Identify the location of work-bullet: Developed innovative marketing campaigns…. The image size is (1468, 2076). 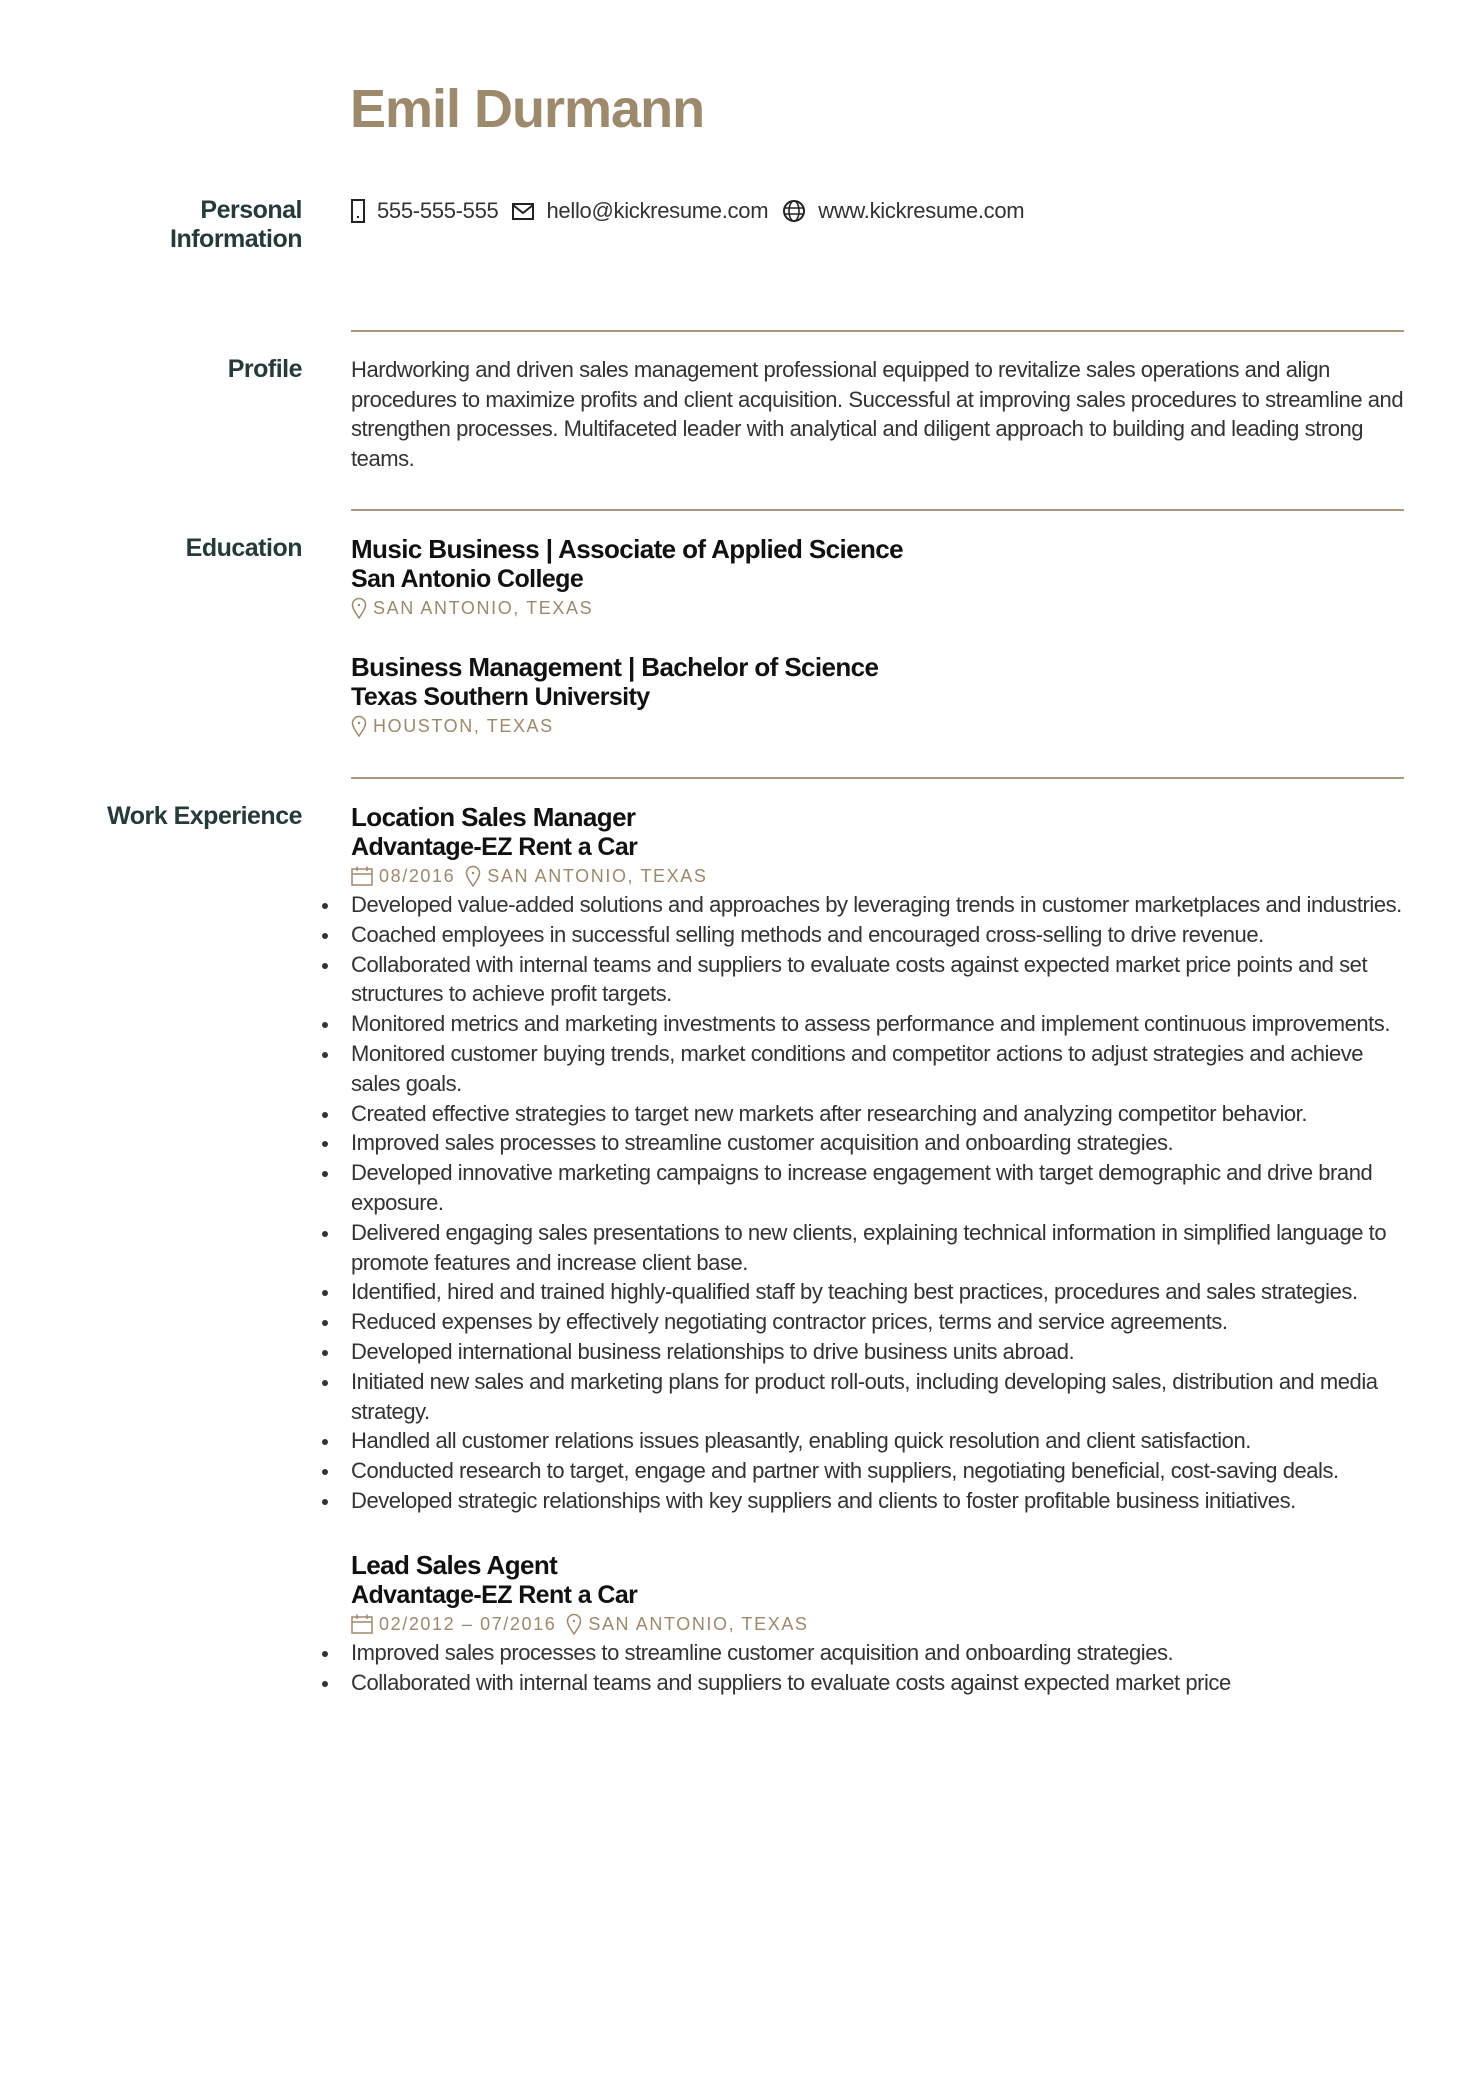
(863, 1188).